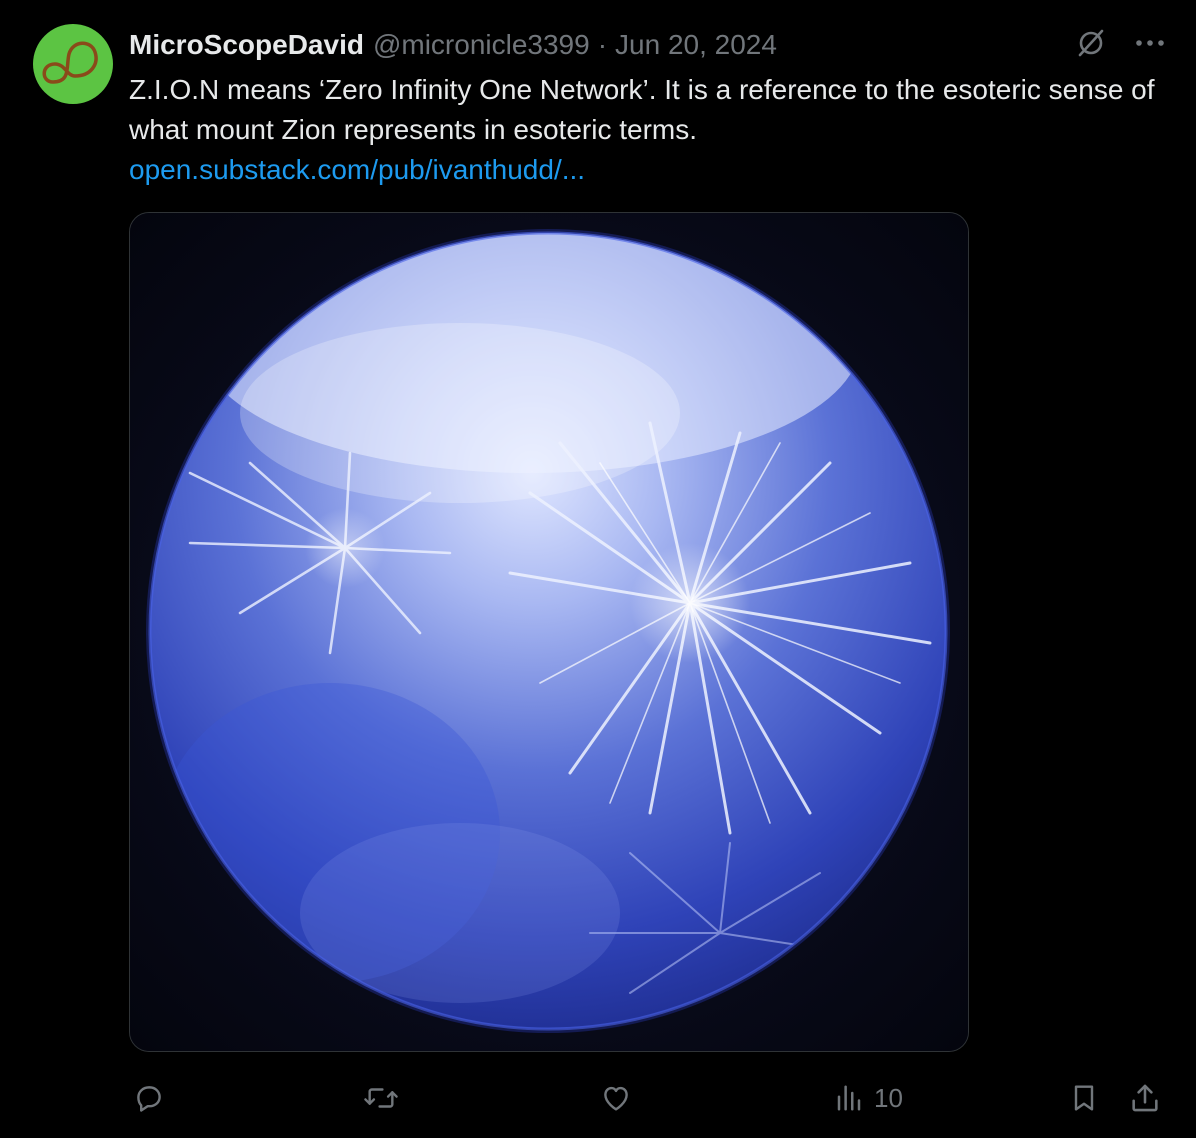 The image size is (1196, 1138). I want to click on display-name: MicroScopeDavid, so click(246, 45).